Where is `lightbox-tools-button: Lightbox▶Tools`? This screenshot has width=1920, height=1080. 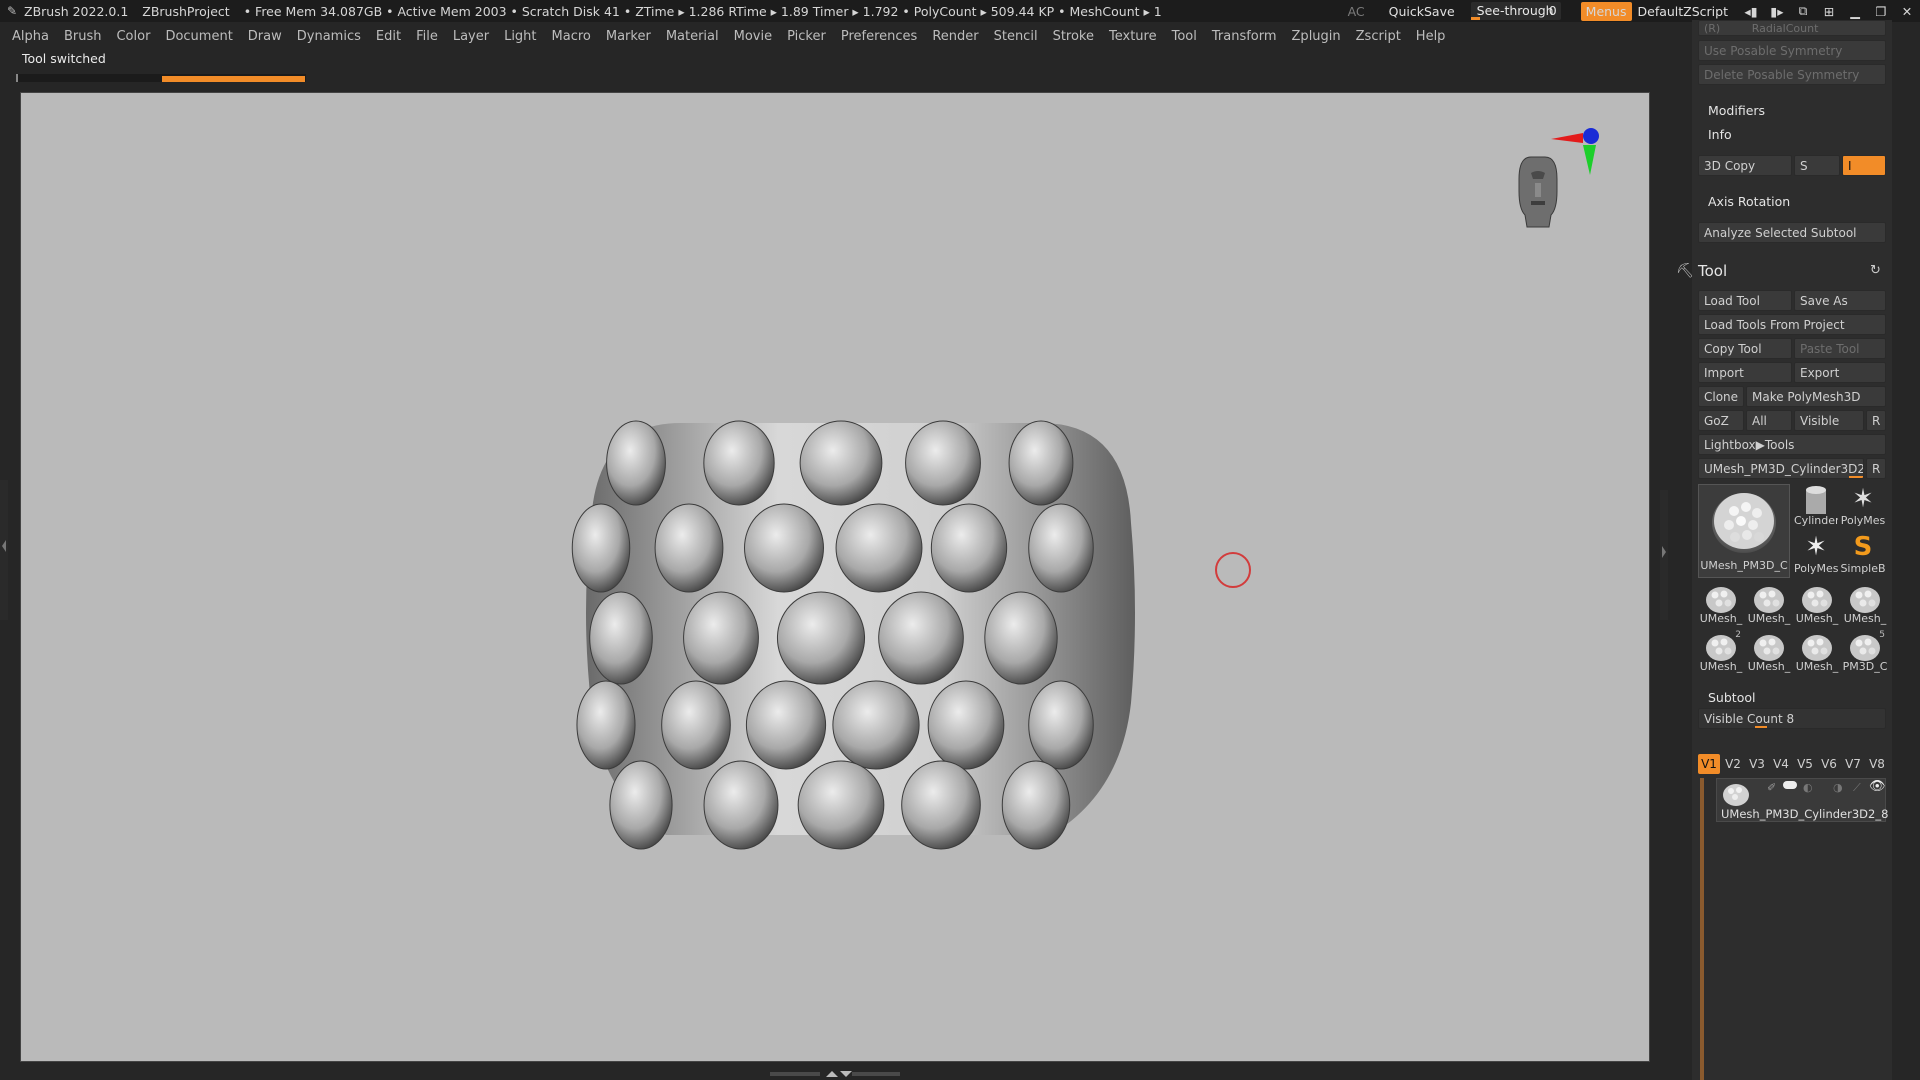 lightbox-tools-button: Lightbox▶Tools is located at coordinates (1792, 444).